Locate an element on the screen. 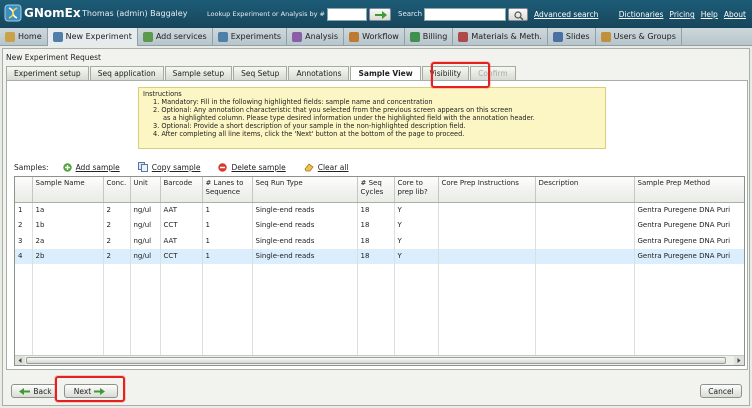 The width and height of the screenshot is (752, 408). scrollbar-thumb is located at coordinates (376, 360).